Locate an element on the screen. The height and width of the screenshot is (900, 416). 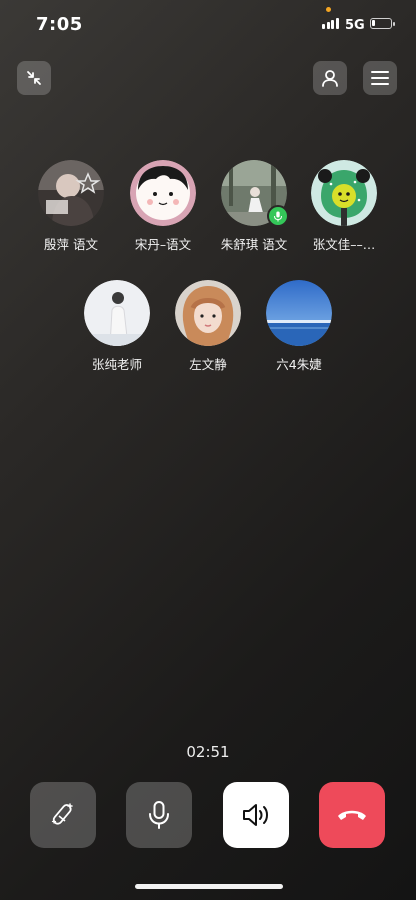
participant-tile: 六4朱婕 is located at coordinates (299, 326).